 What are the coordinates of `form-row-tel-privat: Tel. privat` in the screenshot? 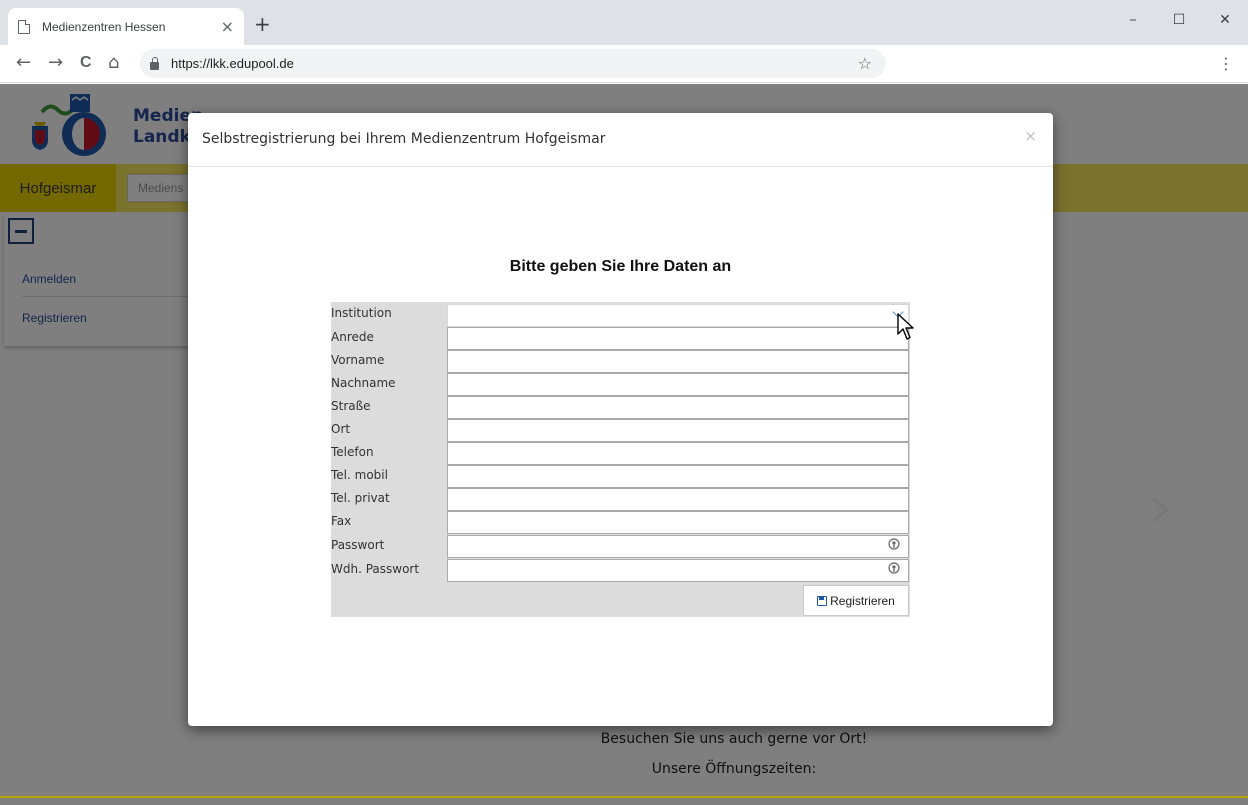 It's located at (620, 499).